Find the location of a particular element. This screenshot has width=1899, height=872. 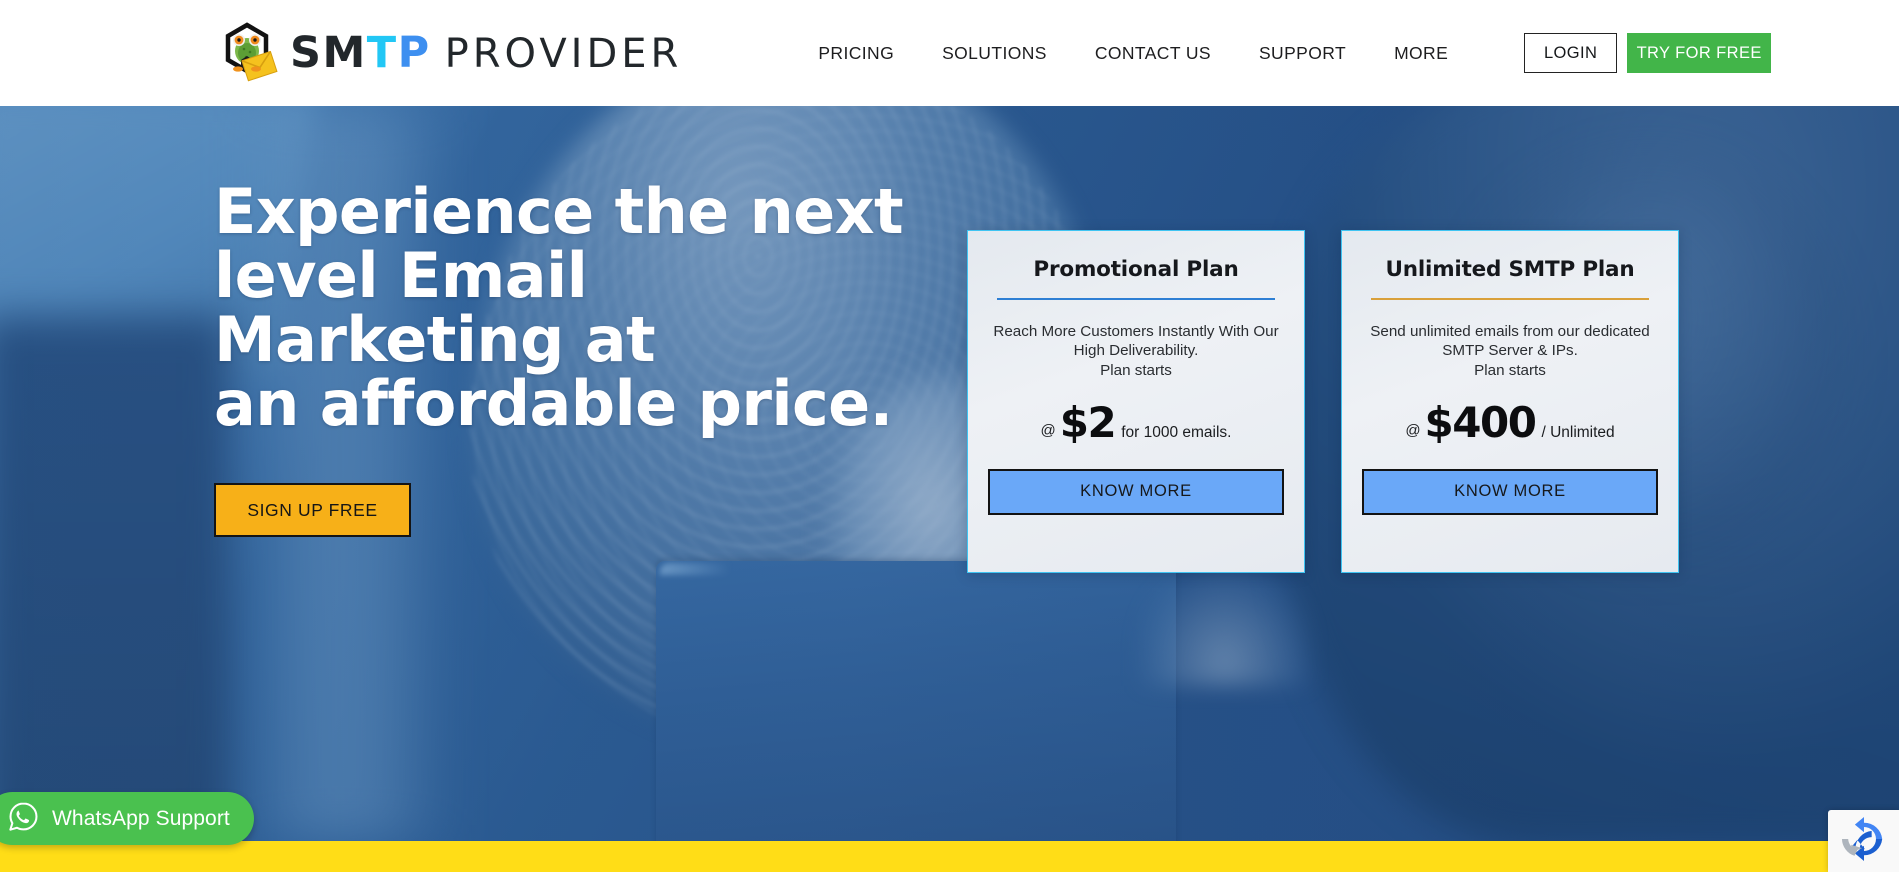

bottom-yellow-bar is located at coordinates (949, 856).